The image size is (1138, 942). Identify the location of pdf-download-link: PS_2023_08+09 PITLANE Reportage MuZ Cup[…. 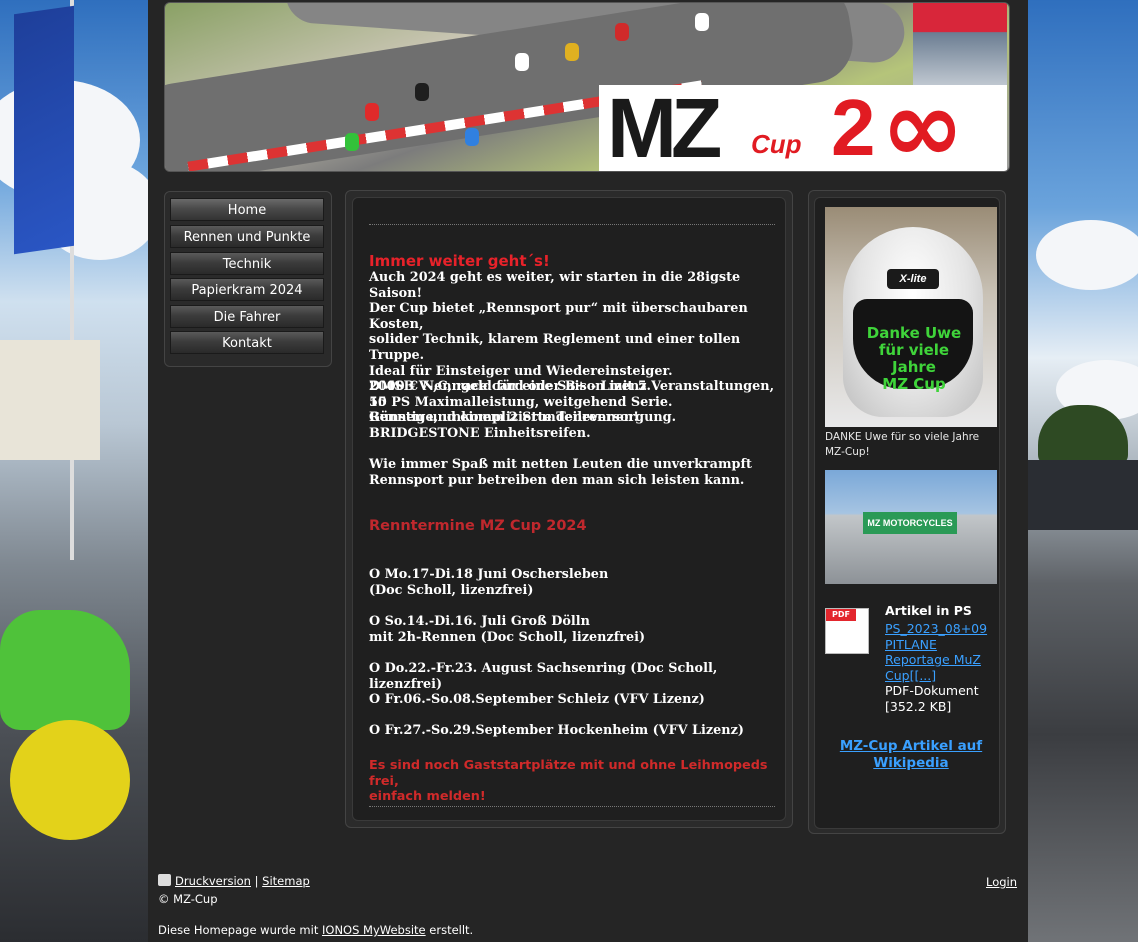
(940, 652).